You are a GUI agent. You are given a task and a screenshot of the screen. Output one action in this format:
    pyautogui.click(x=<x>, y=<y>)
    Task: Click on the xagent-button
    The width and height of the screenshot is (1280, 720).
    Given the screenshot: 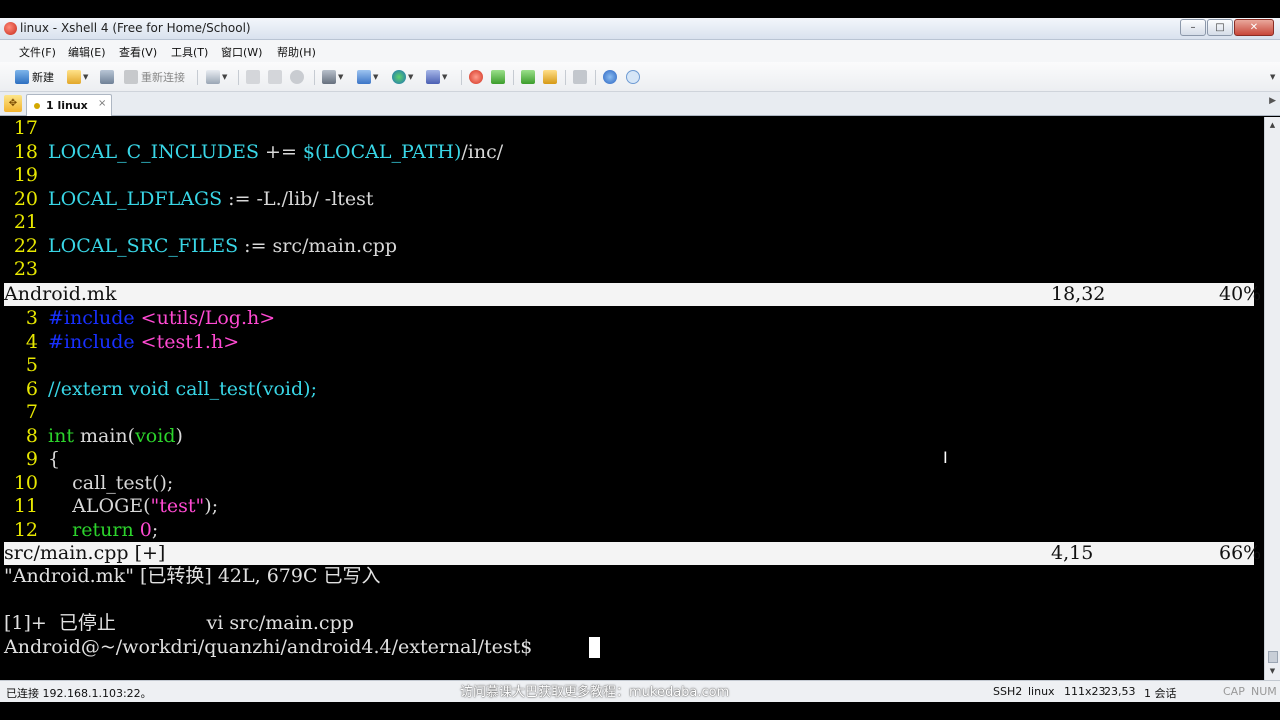 What is the action you would take?
    pyautogui.click(x=498, y=77)
    